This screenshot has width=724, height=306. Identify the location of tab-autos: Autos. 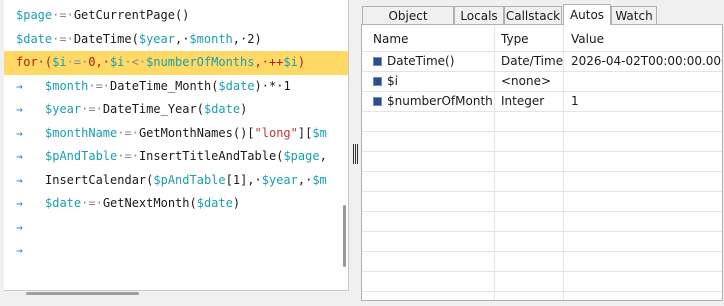
(587, 14).